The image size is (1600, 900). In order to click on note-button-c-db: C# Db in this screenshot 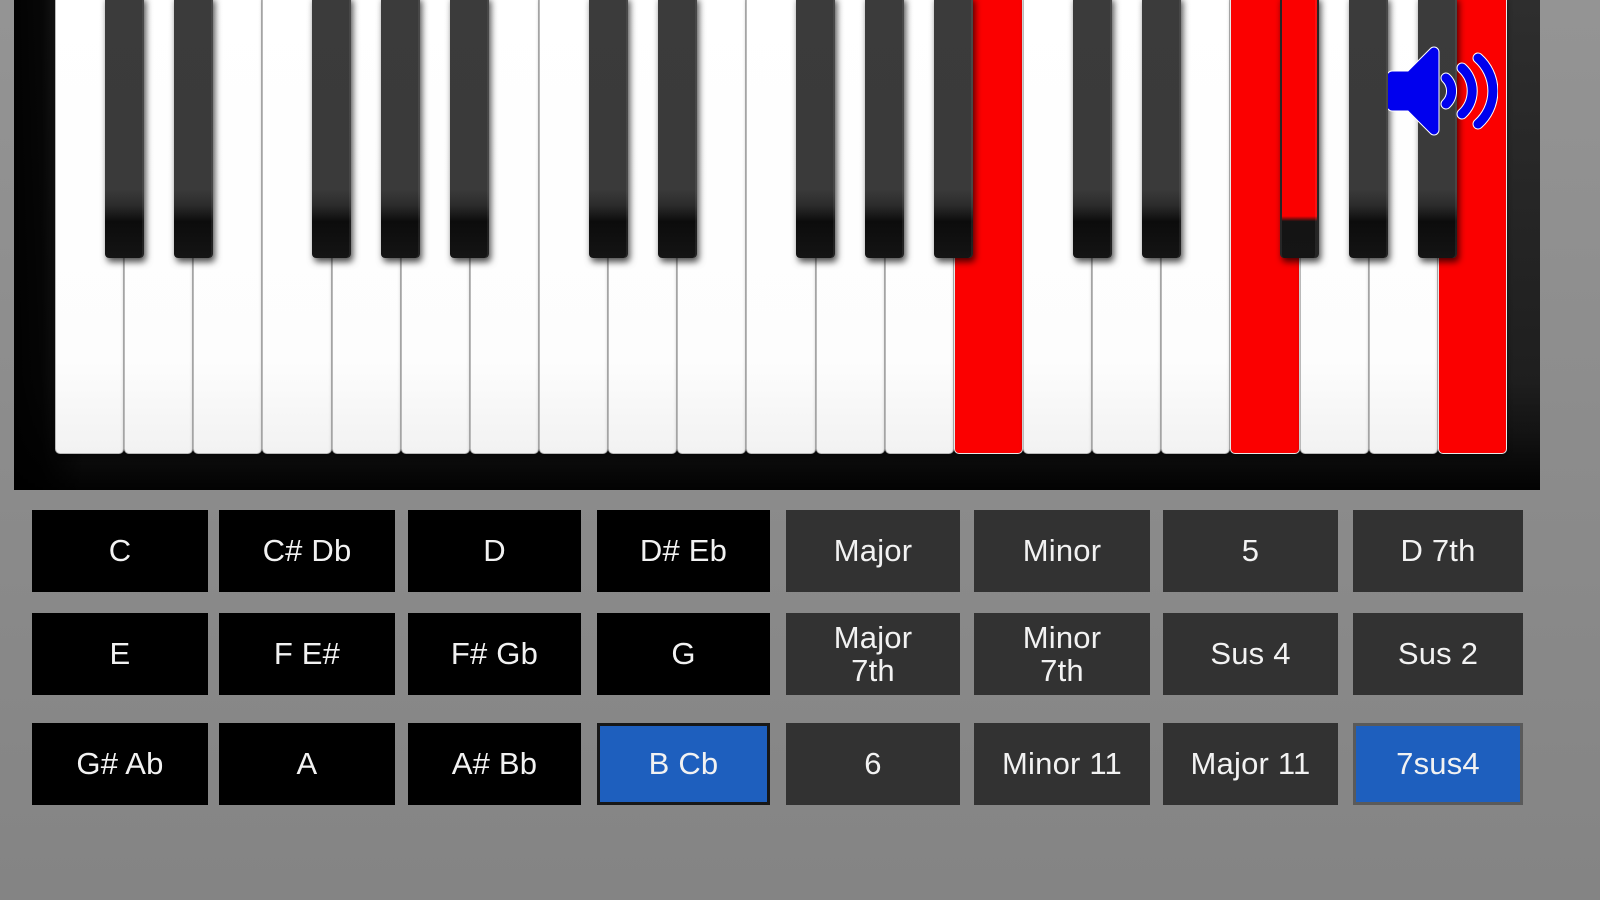, I will do `click(307, 551)`.